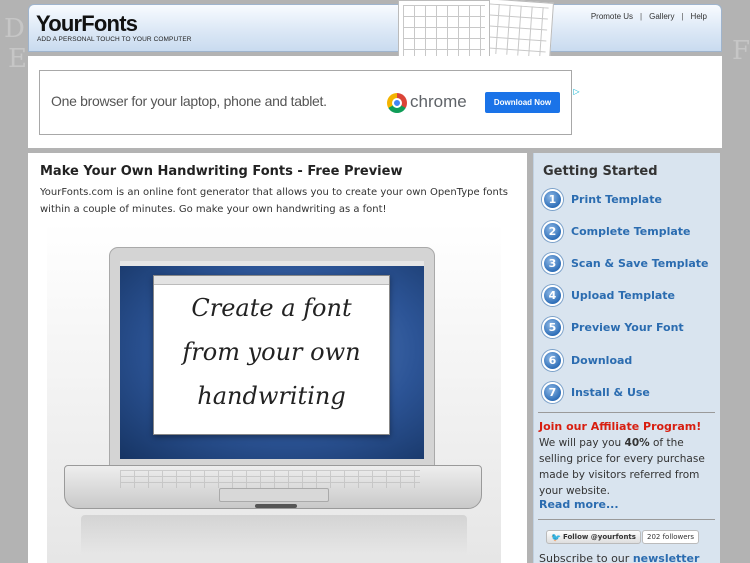 This screenshot has height=563, width=750. Describe the element at coordinates (582, 443) in the screenshot. I see `affiliate-text: We will pay you` at that location.